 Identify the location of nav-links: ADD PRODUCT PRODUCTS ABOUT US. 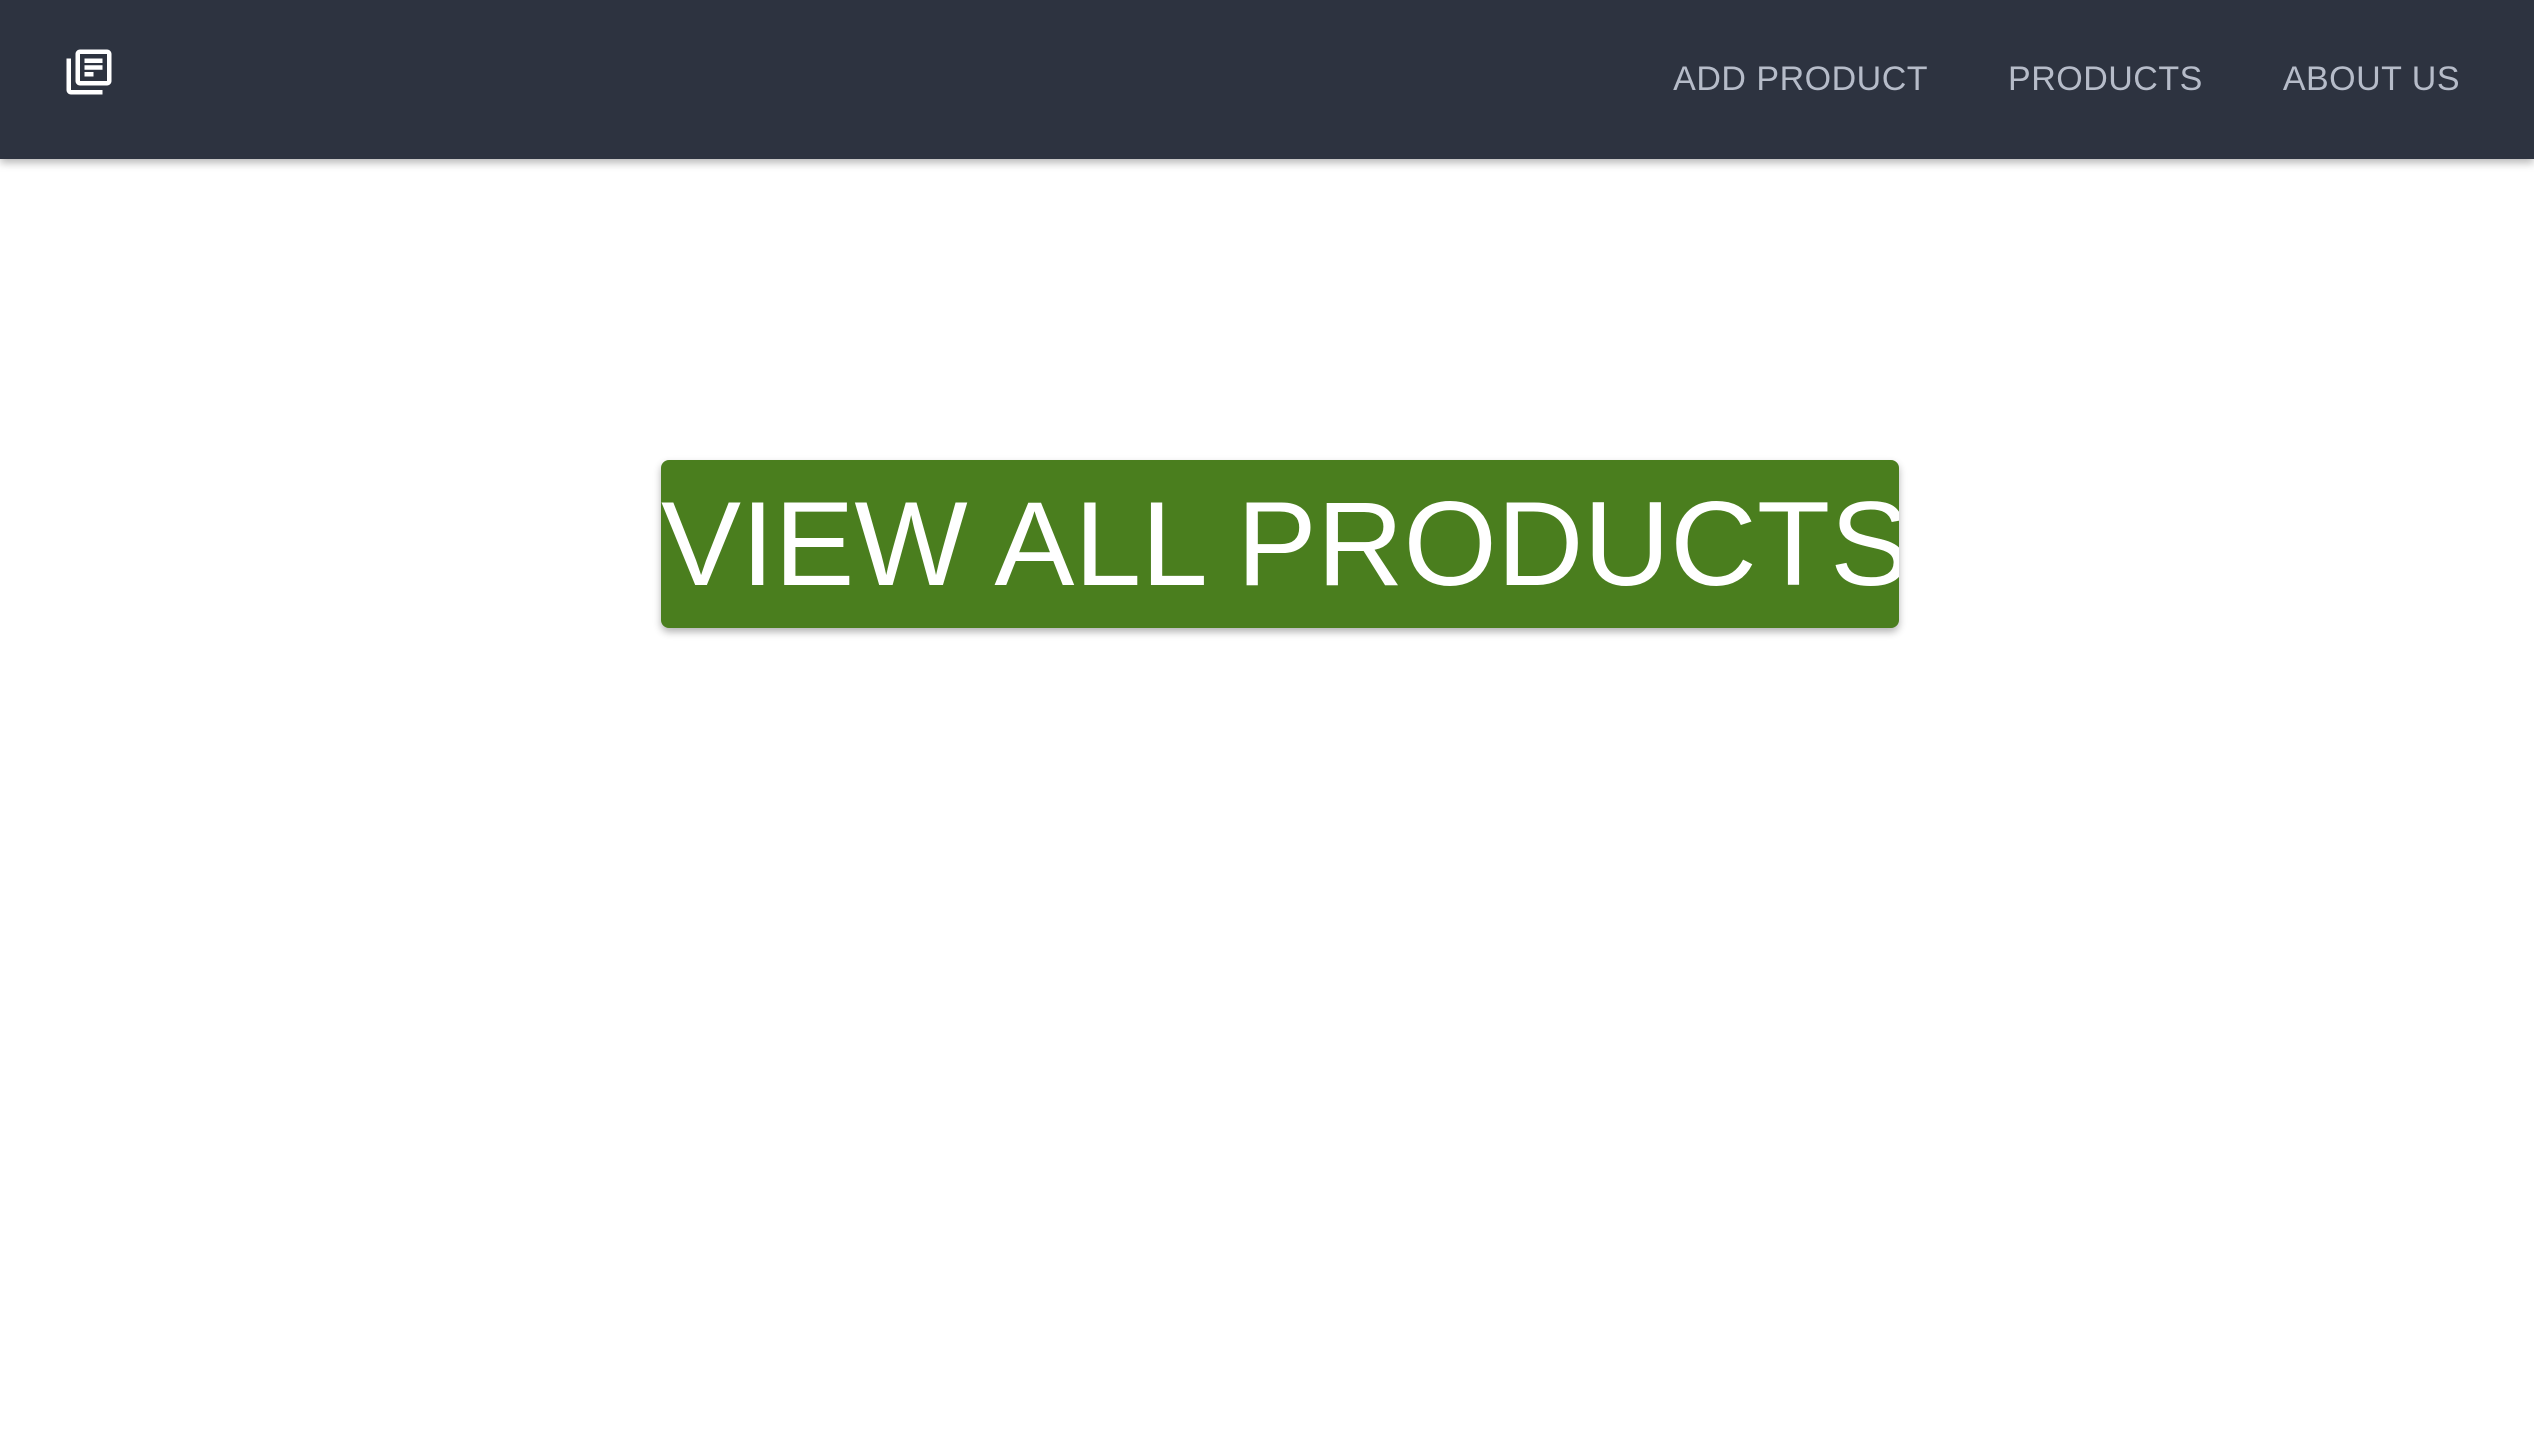
(2066, 79).